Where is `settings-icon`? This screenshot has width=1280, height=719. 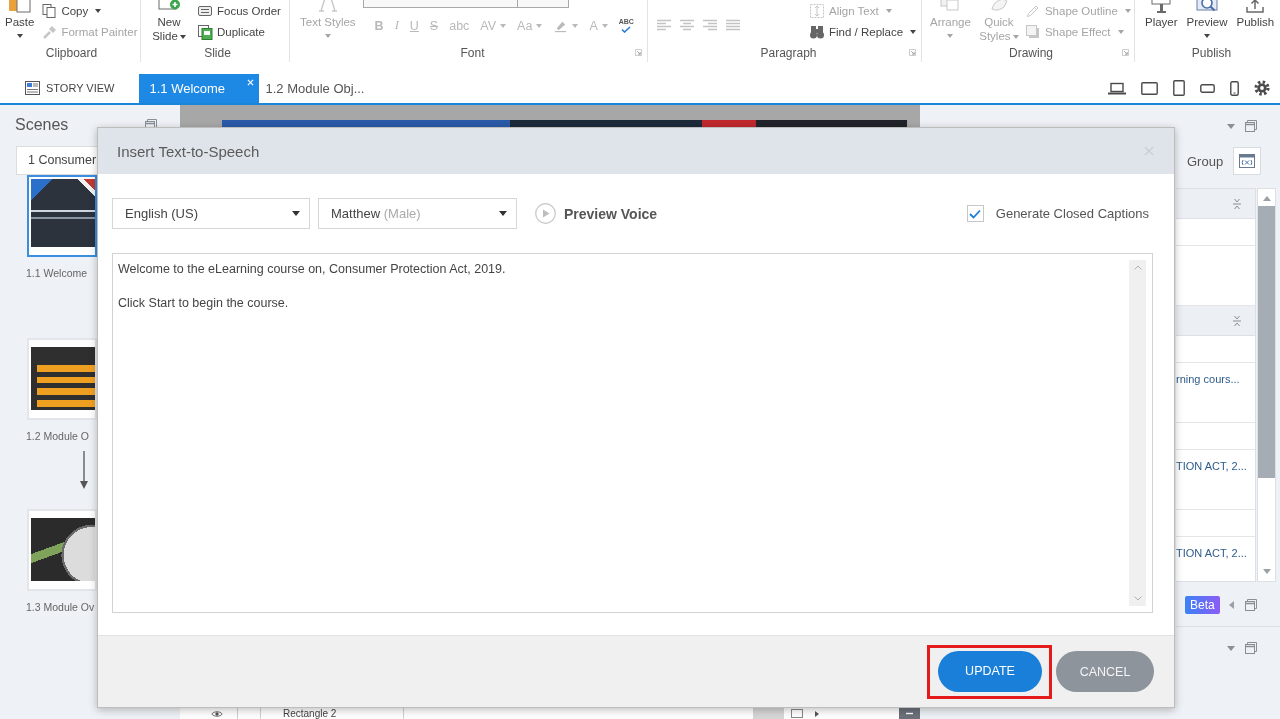 settings-icon is located at coordinates (1262, 88).